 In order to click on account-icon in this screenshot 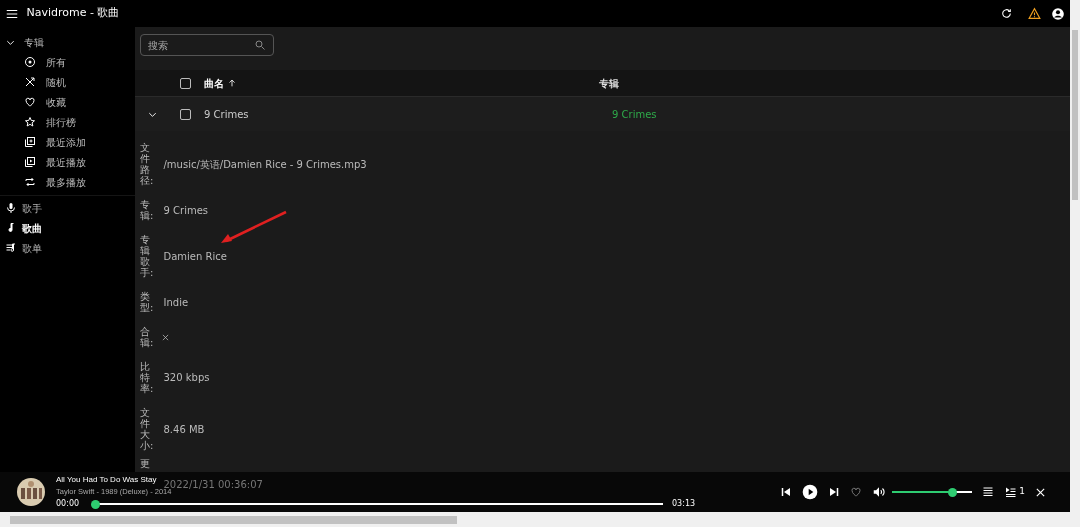, I will do `click(1058, 13)`.